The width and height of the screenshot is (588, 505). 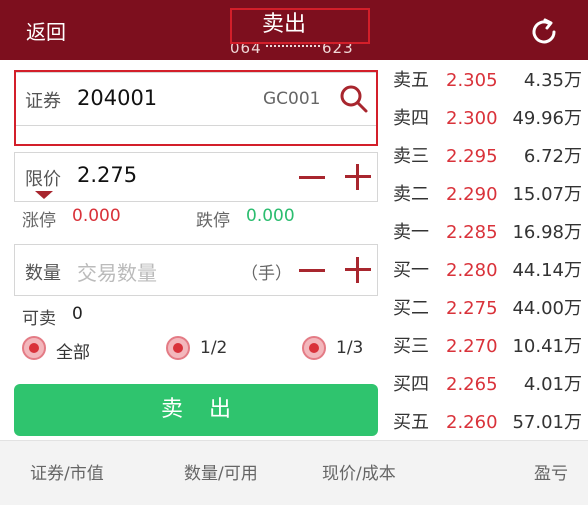 I want to click on order-book-row-sell3: 卖三 2.295 6.72万, so click(x=488, y=157).